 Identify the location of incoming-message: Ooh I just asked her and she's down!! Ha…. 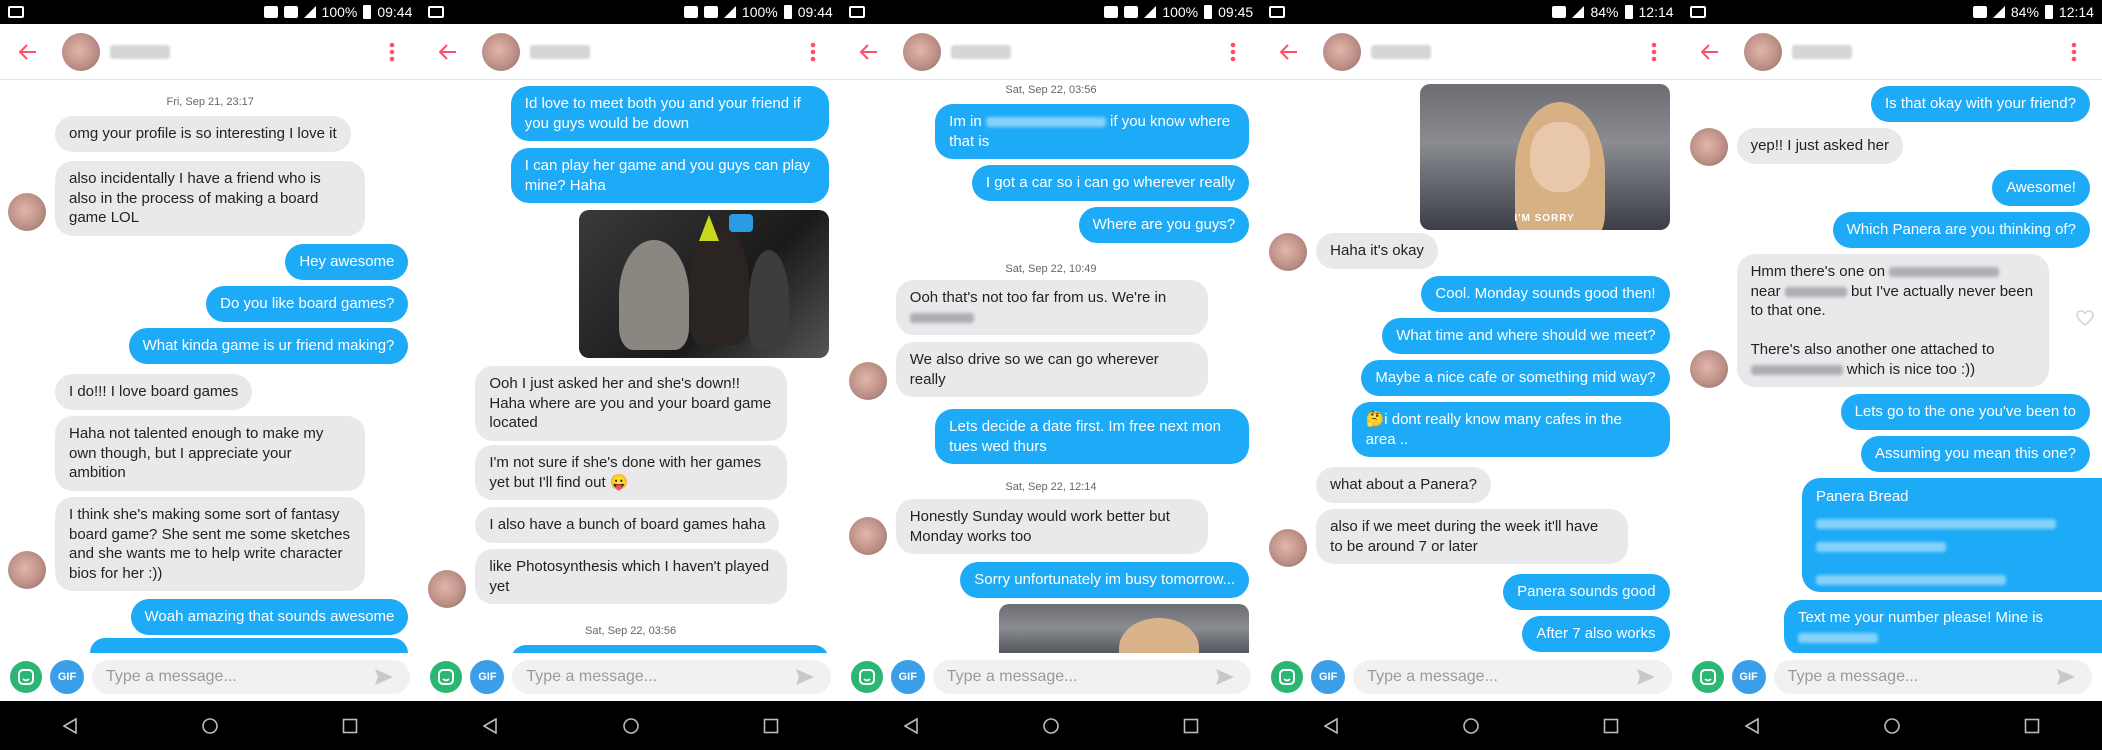
(631, 403).